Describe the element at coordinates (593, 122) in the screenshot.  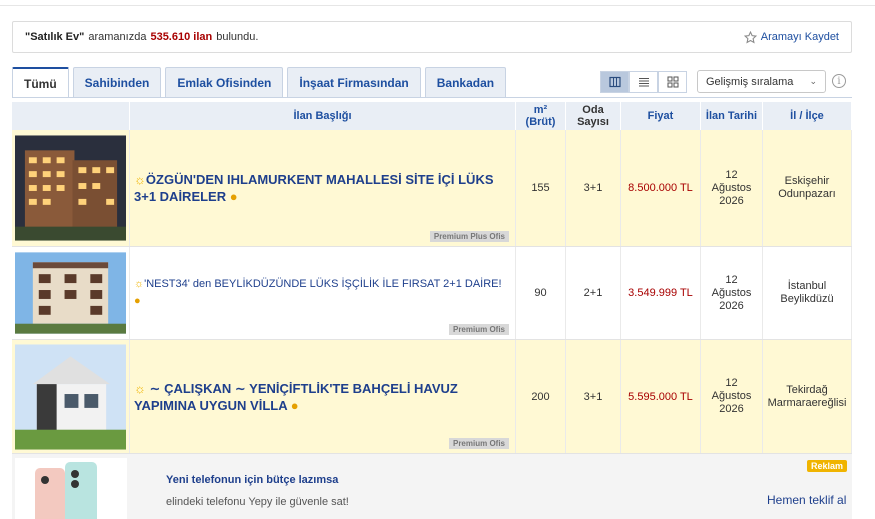
I see `header-rooms-bottom: Sayısı` at that location.